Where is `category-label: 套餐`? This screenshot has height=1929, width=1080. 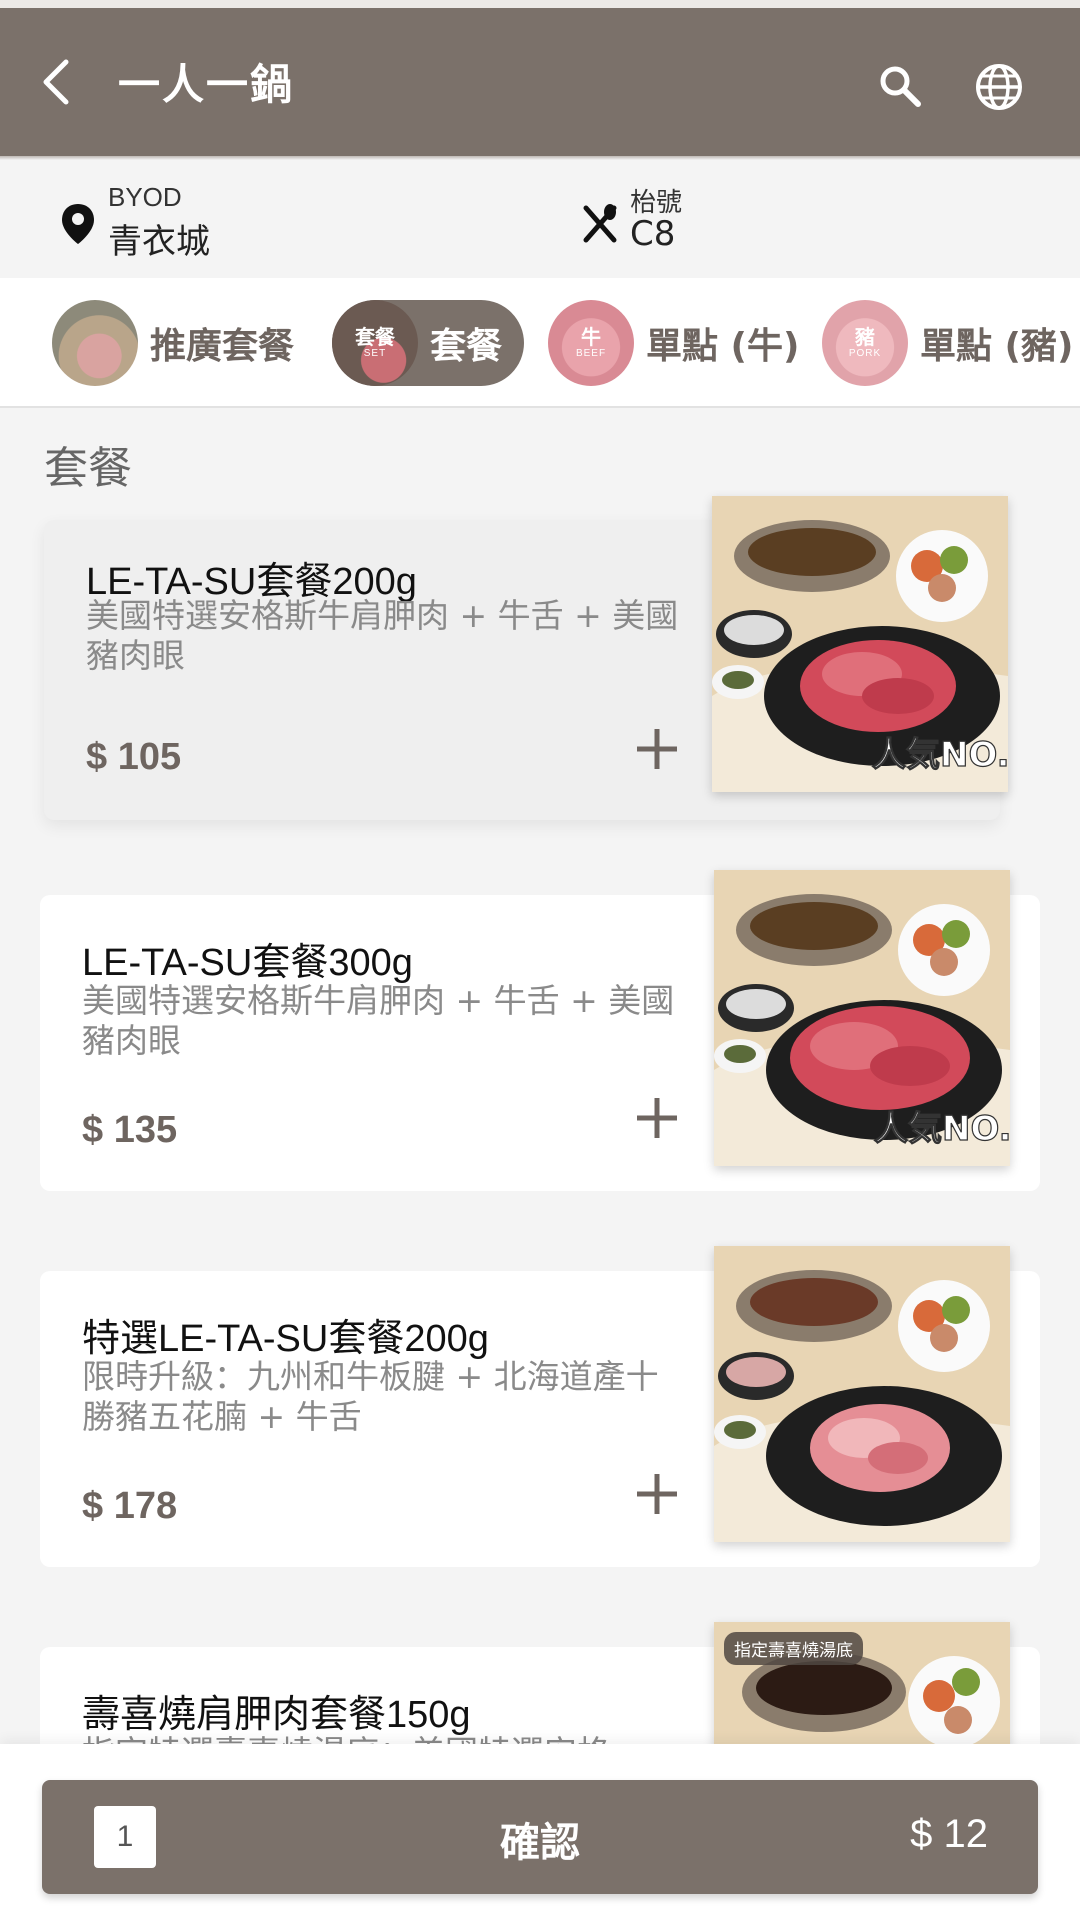 category-label: 套餐 is located at coordinates (466, 346).